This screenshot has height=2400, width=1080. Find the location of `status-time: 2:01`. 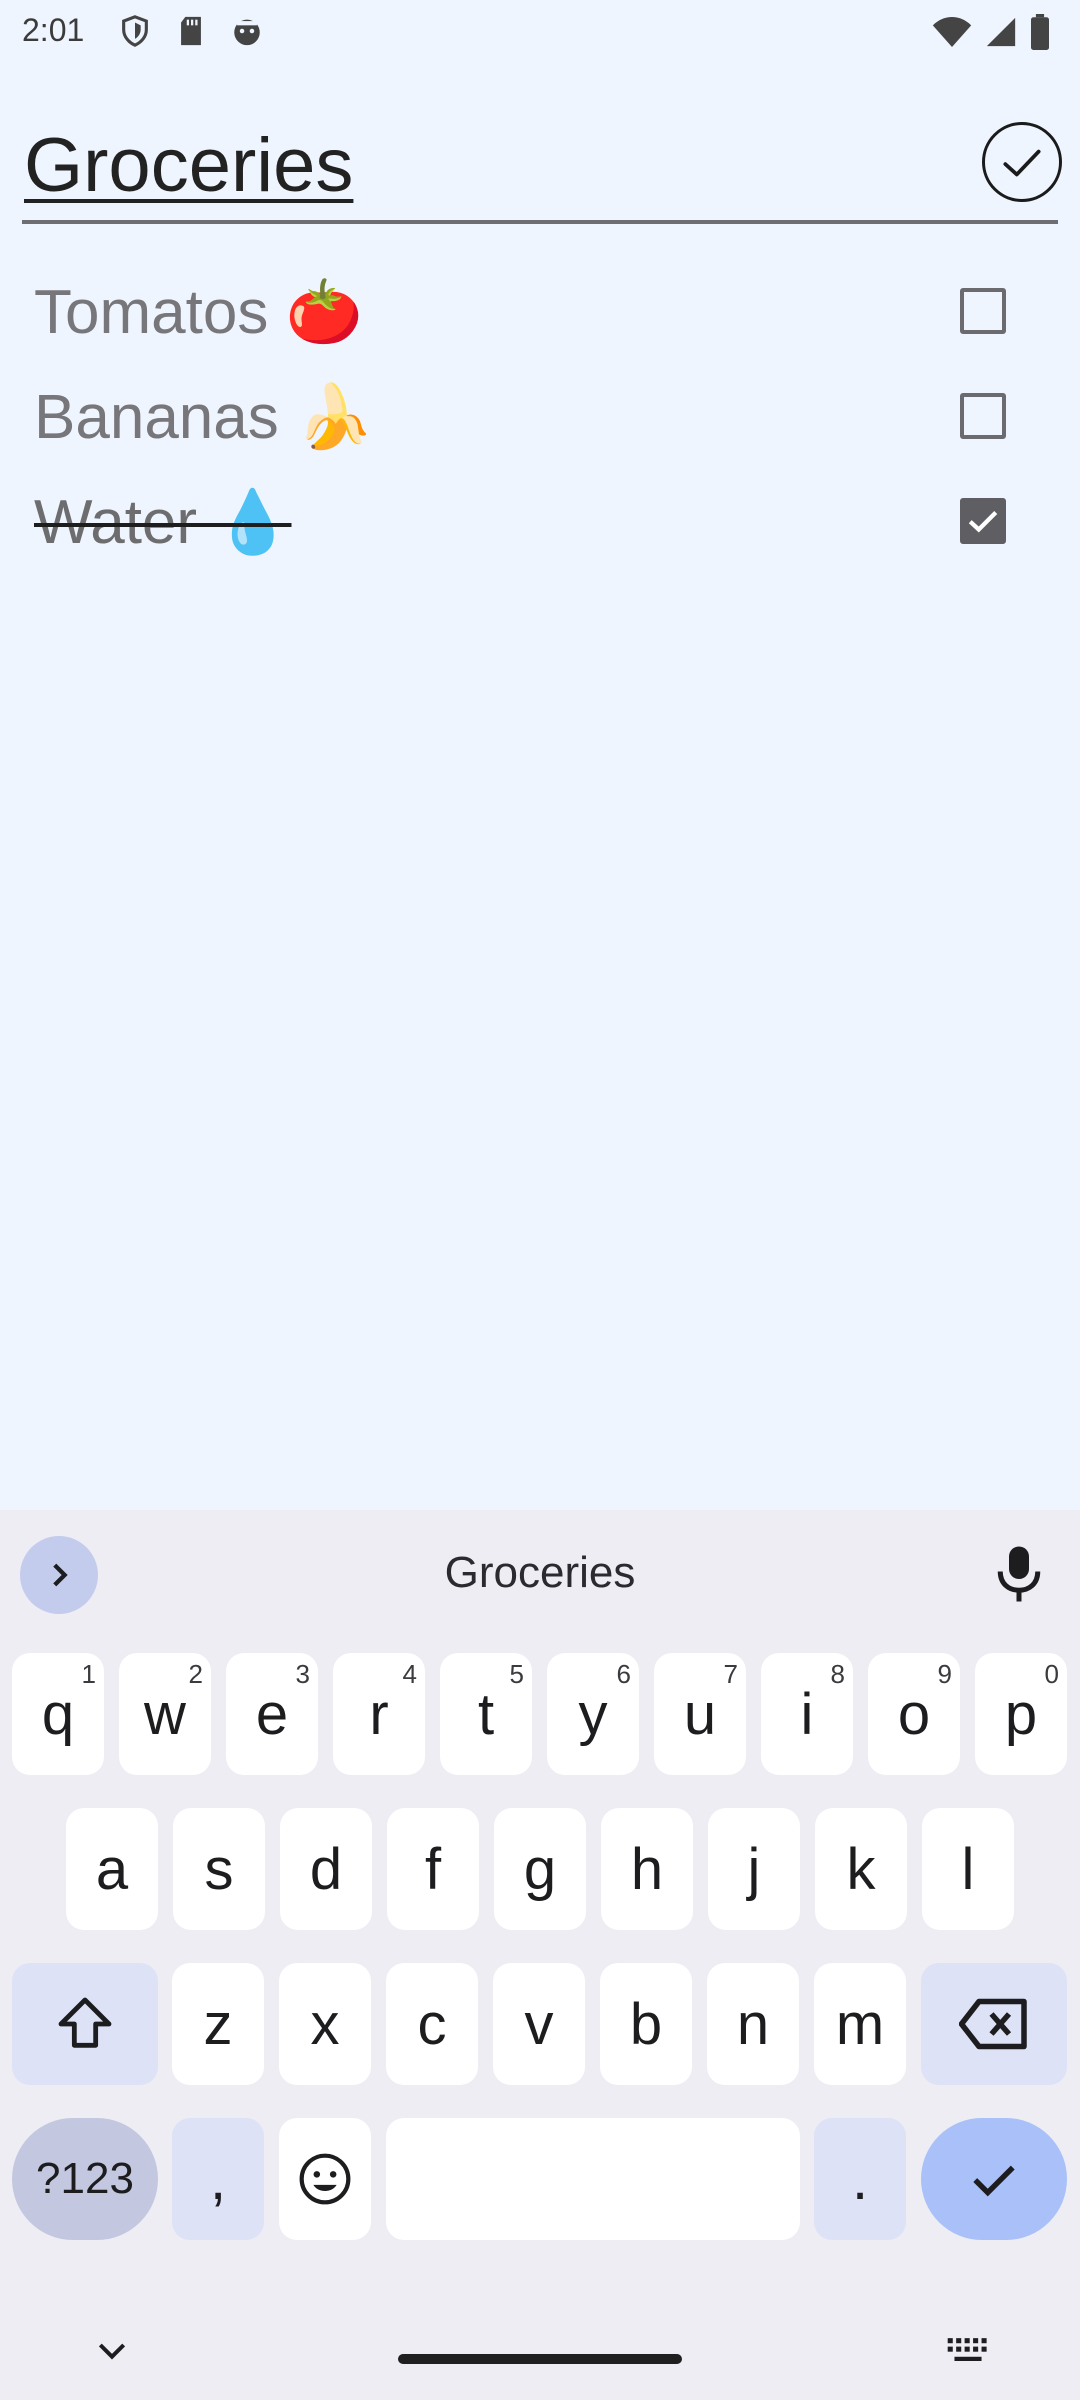

status-time: 2:01 is located at coordinates (53, 30).